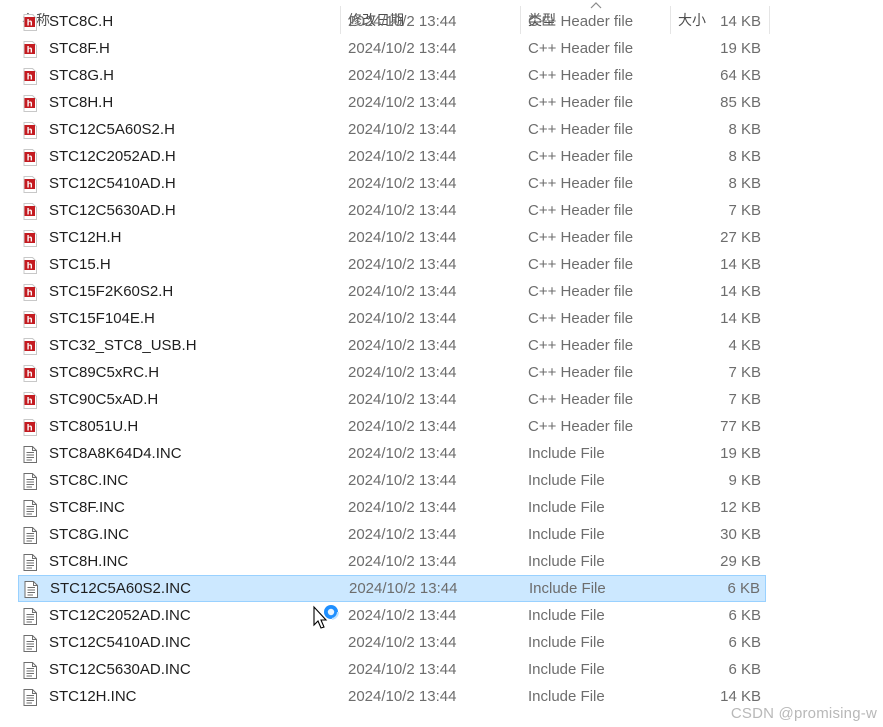 The height and width of the screenshot is (727, 883). I want to click on column-divider, so click(769, 20).